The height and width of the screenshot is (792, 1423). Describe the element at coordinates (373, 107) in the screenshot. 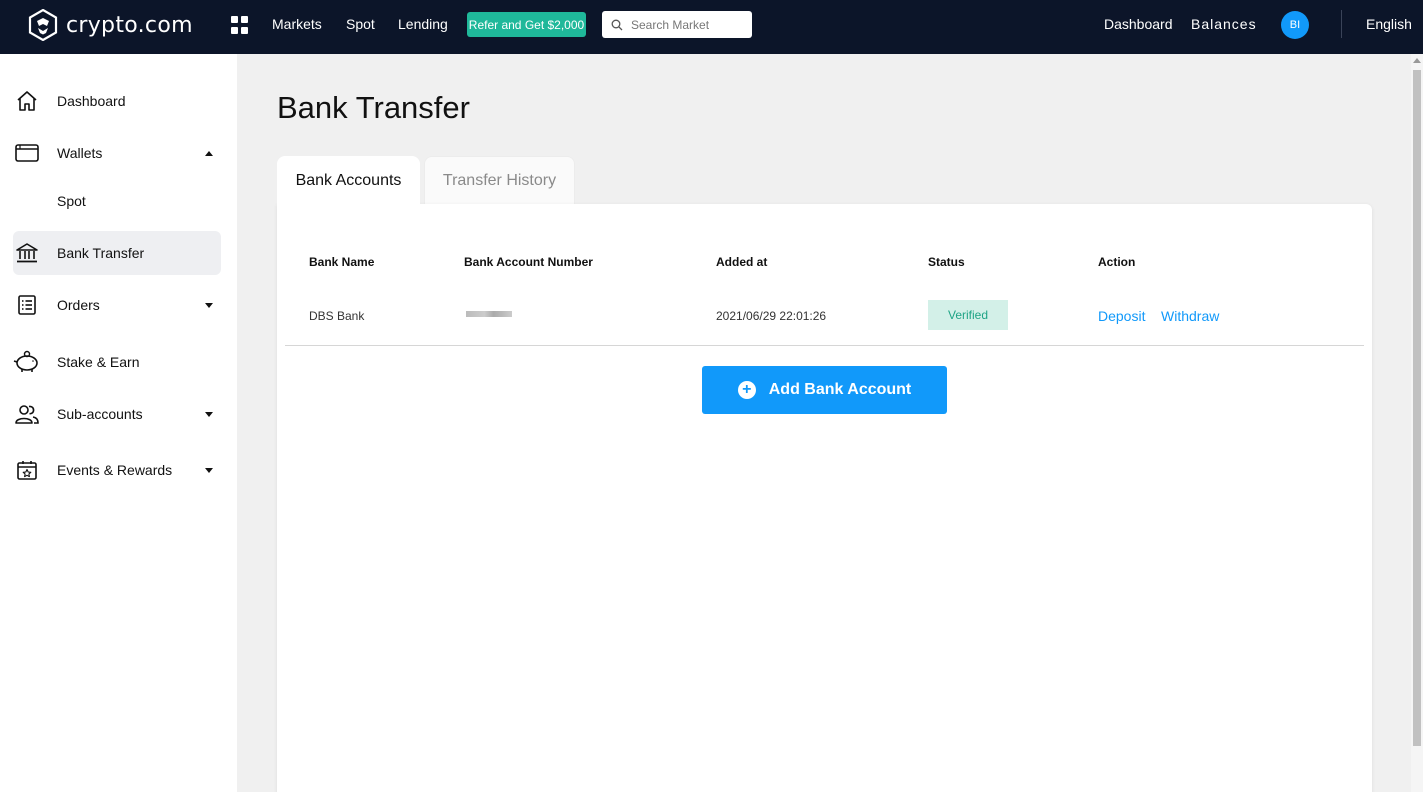

I see `page-title: Bank Transfer` at that location.